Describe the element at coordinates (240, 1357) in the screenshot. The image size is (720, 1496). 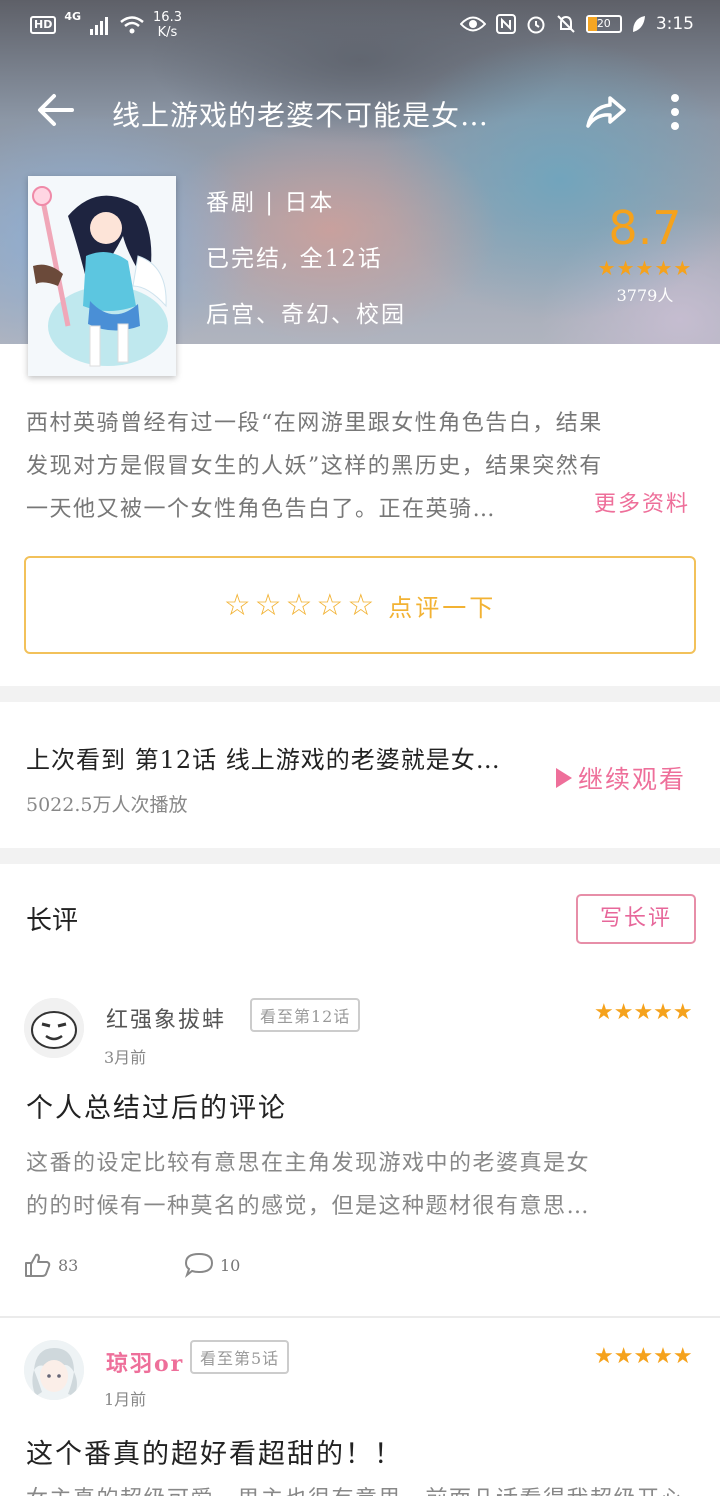
I see `watch-progress-tag: 看至第5话` at that location.